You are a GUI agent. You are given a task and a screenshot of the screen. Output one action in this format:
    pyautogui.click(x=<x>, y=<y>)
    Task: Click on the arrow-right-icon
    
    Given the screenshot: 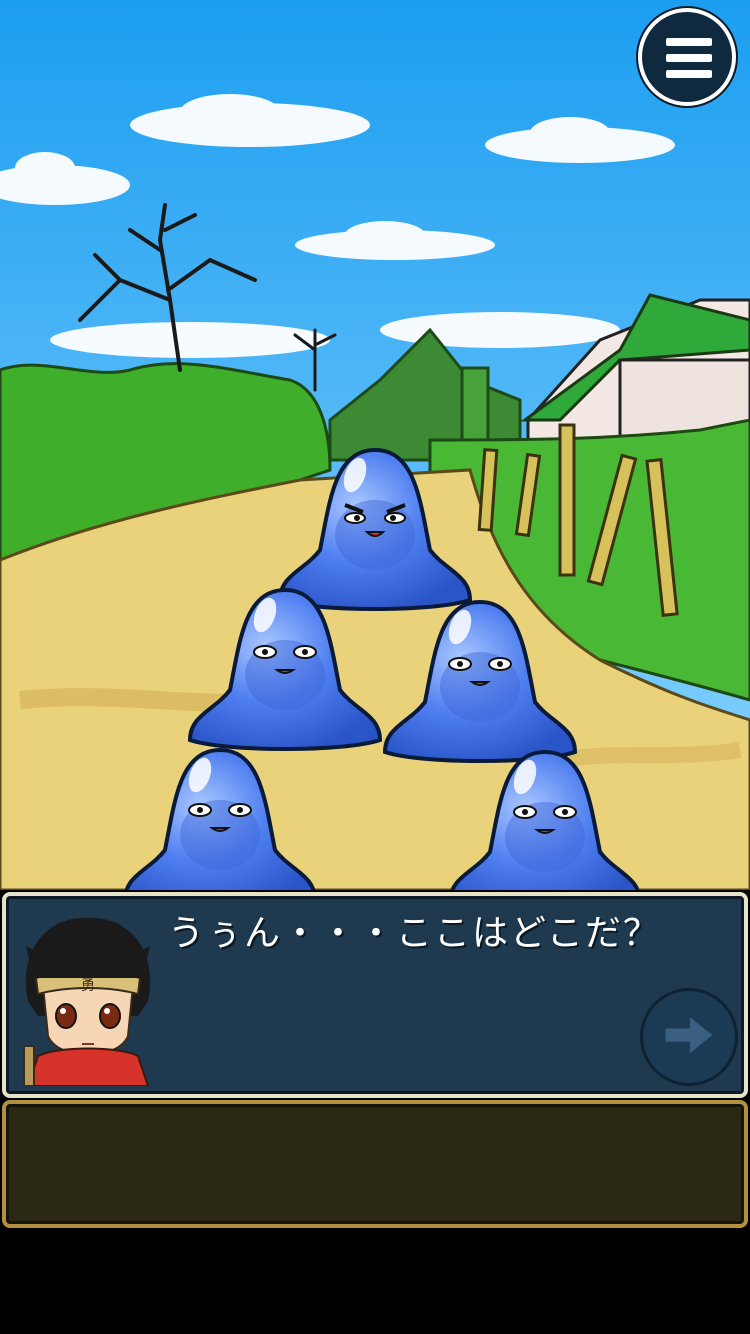 What is the action you would take?
    pyautogui.click(x=689, y=1035)
    